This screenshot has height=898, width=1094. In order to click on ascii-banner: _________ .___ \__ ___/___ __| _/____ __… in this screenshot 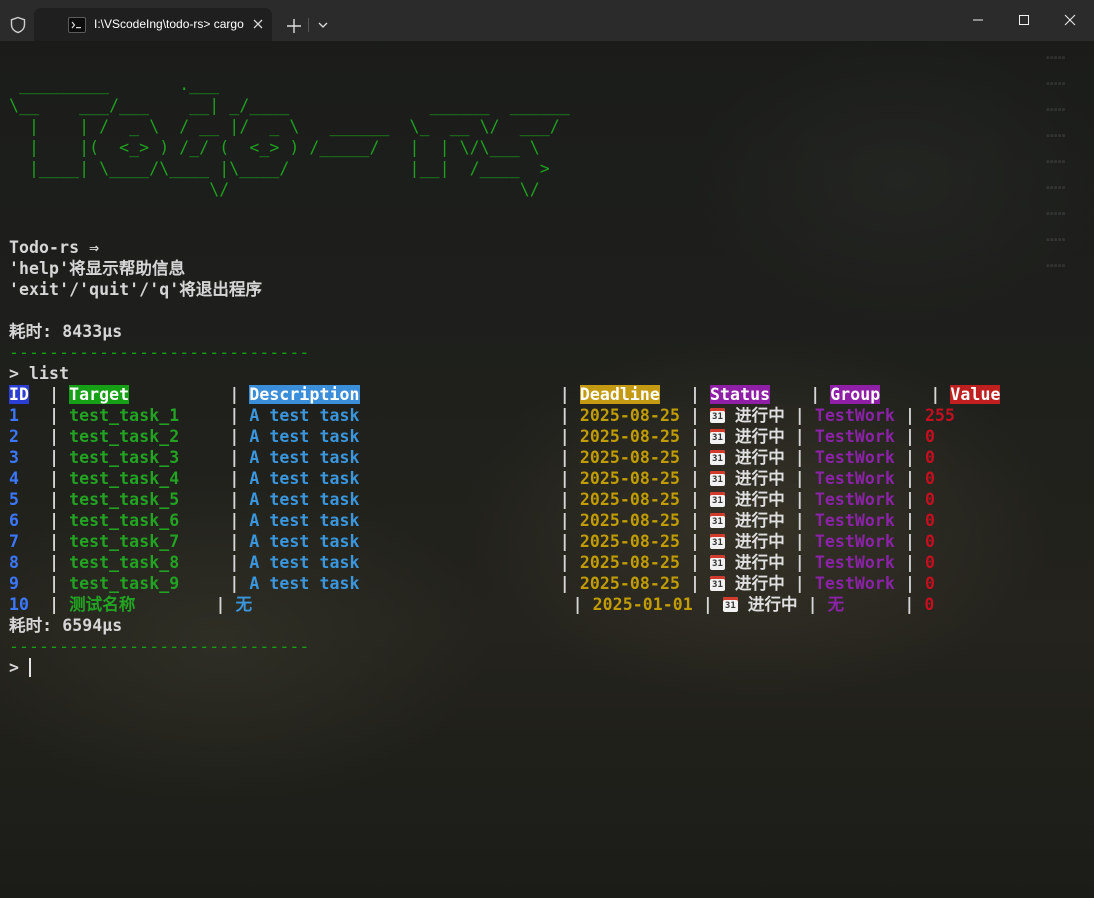, I will do `click(289, 137)`.